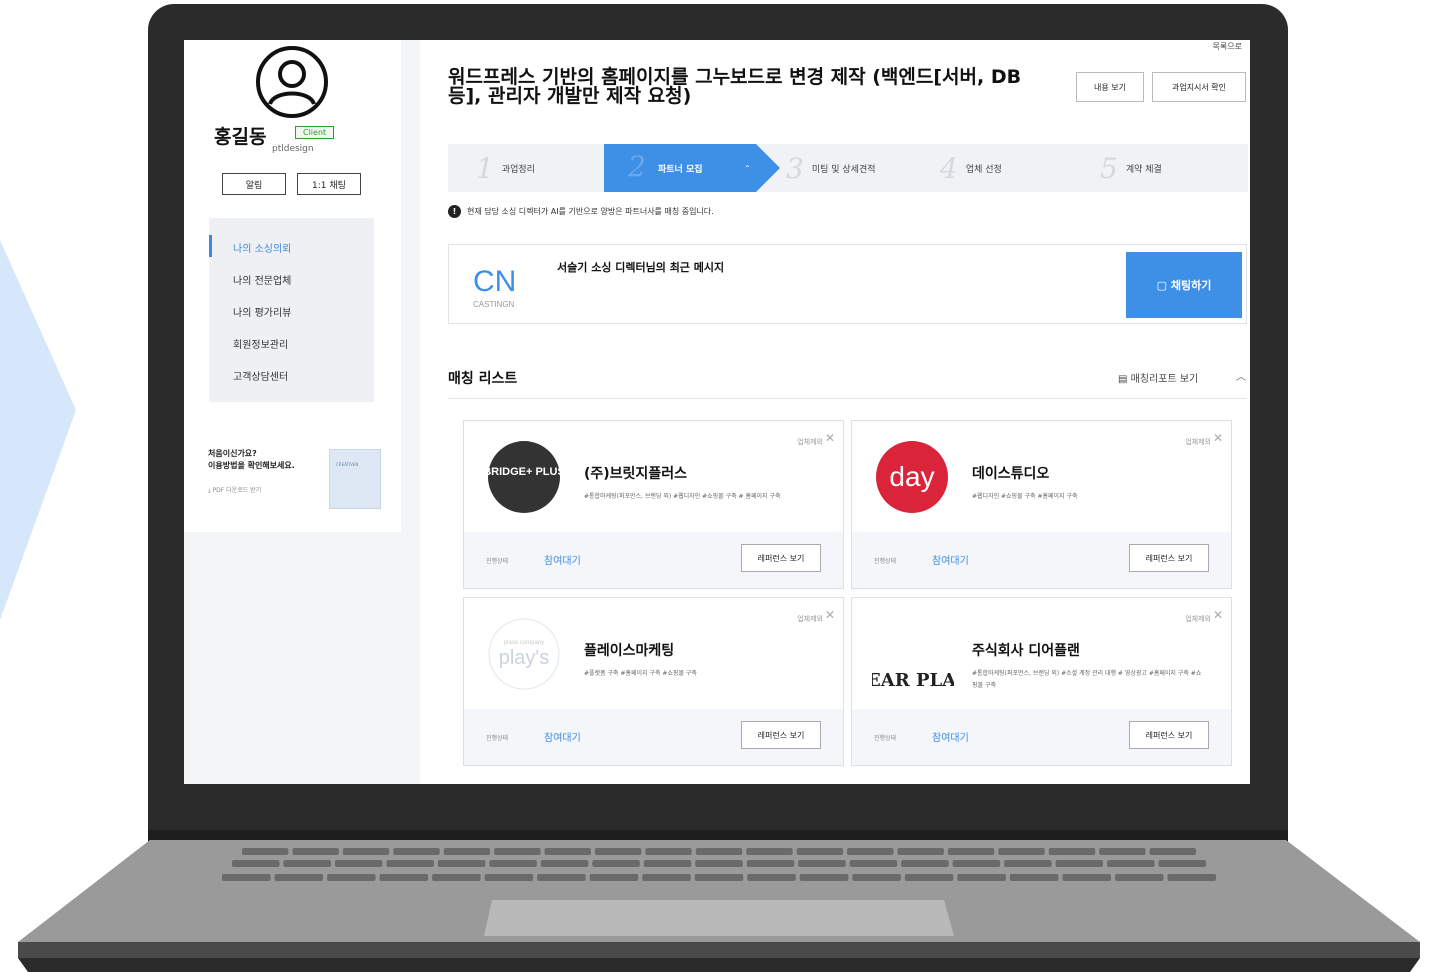  Describe the element at coordinates (983, 169) in the screenshot. I see `step-4-label: 업체 선정` at that location.